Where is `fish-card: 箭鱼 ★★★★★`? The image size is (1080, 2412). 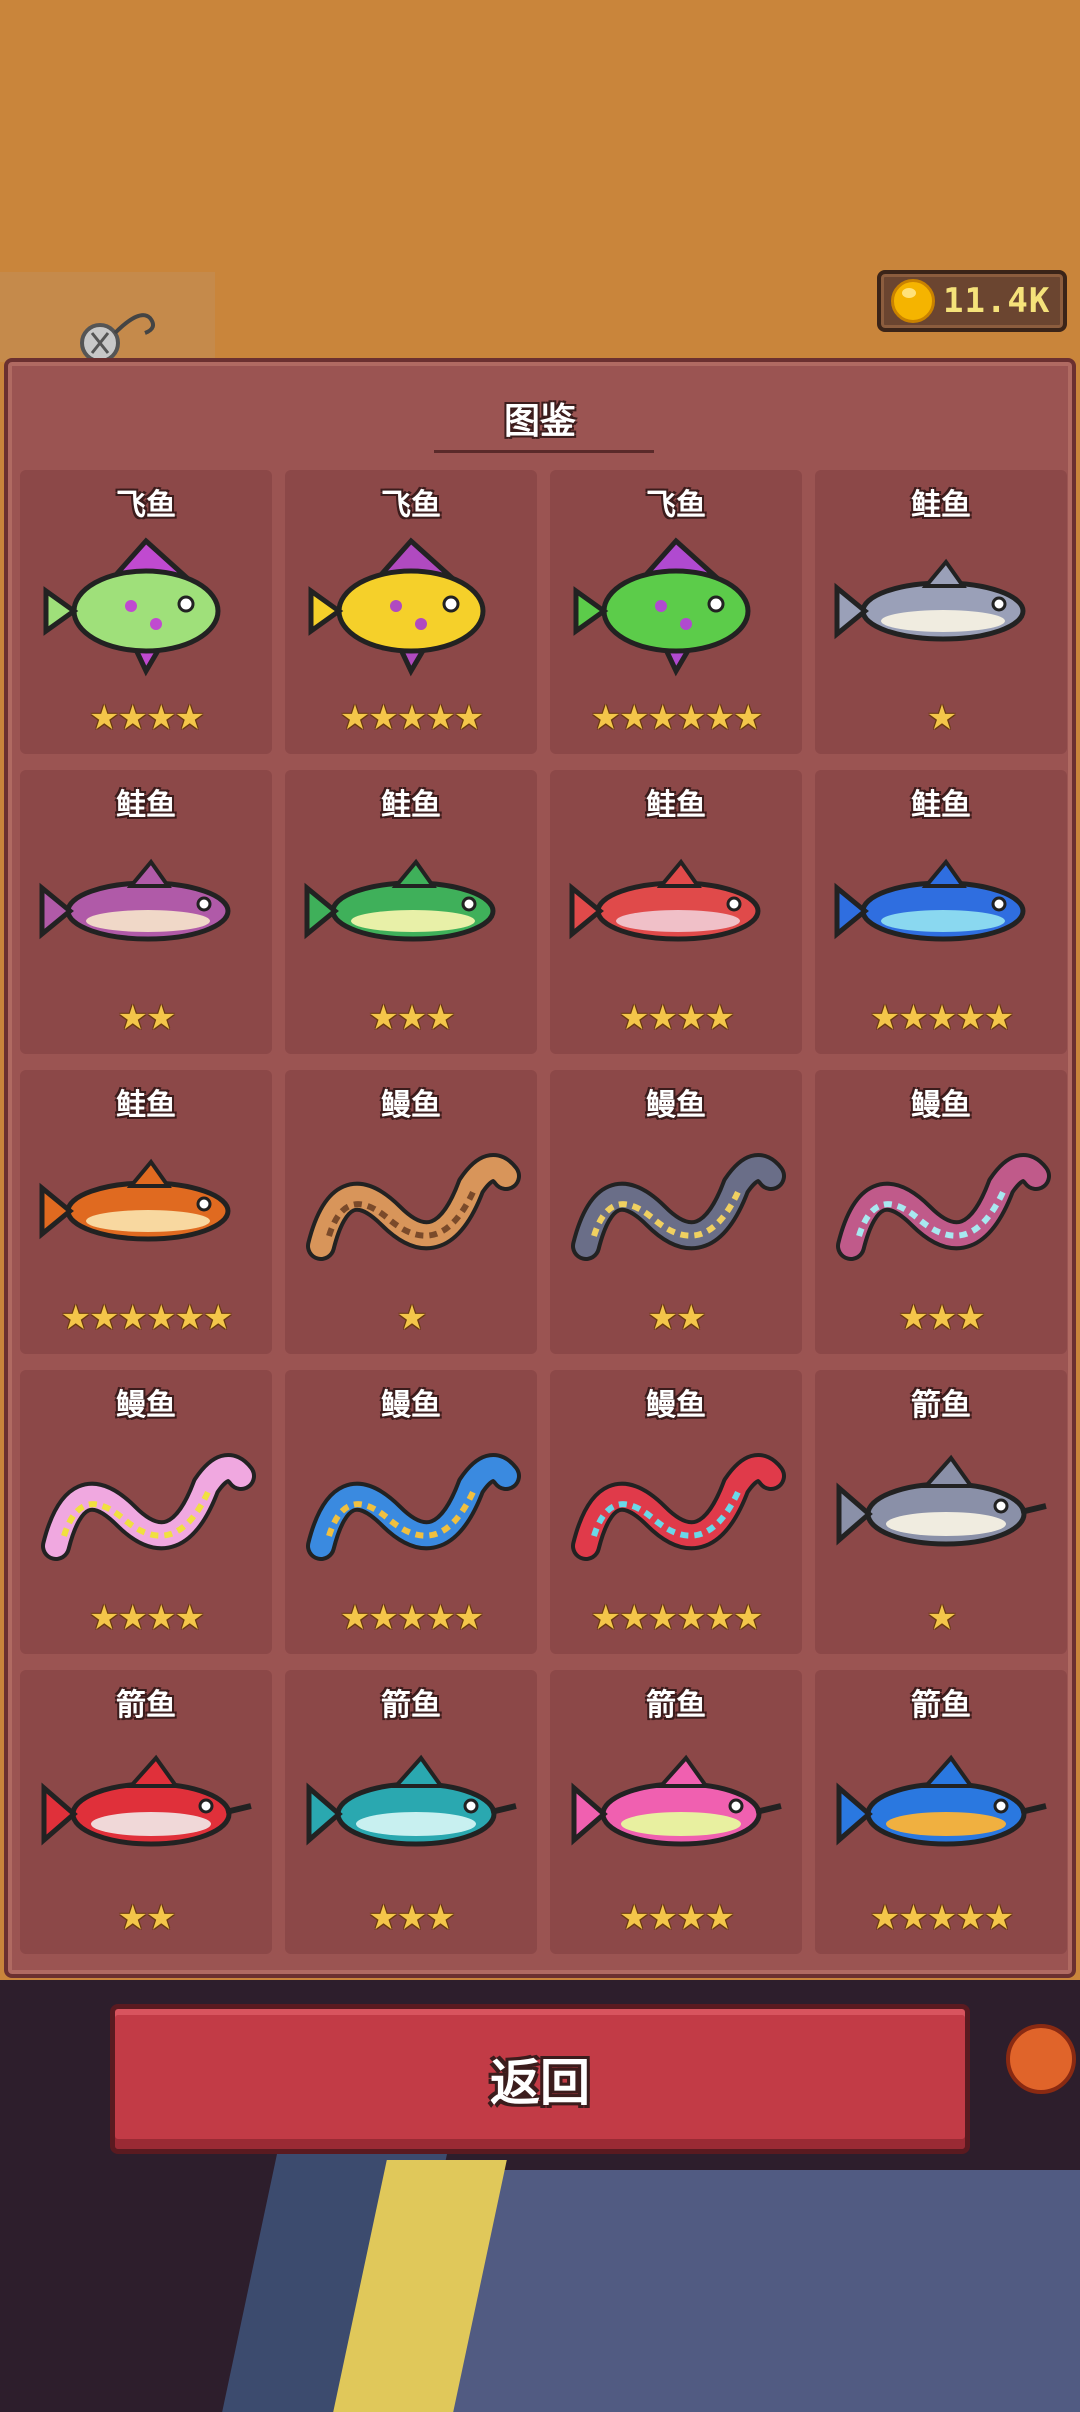
fish-card: 箭鱼 ★★★★★ is located at coordinates (941, 1812).